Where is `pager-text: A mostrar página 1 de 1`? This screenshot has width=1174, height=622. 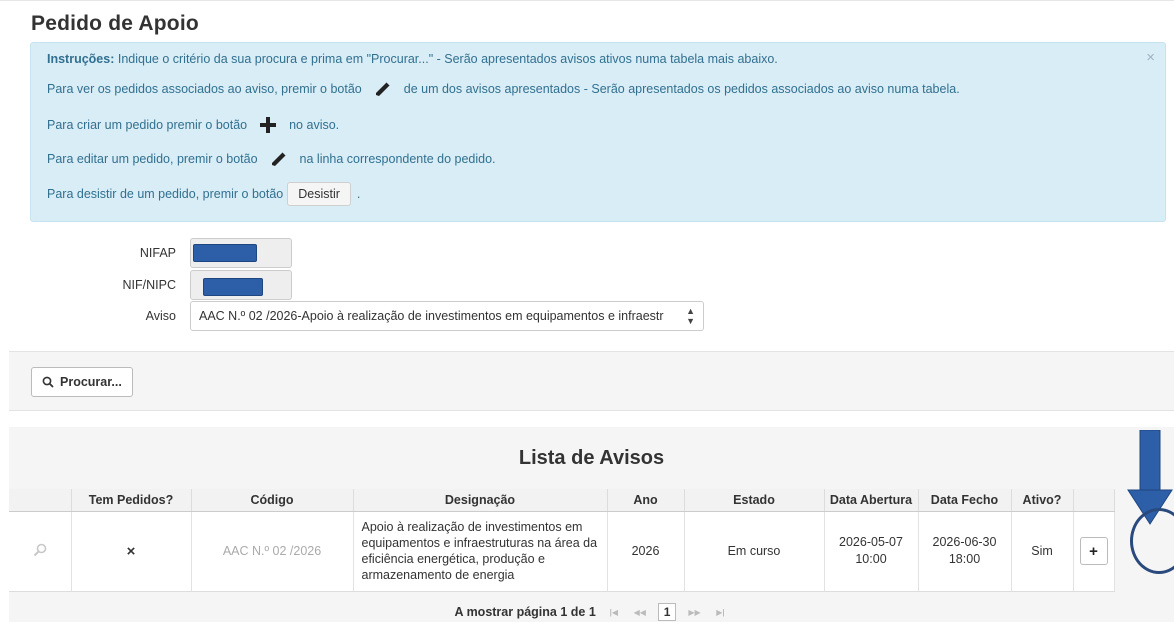 pager-text: A mostrar página 1 de 1 is located at coordinates (525, 612).